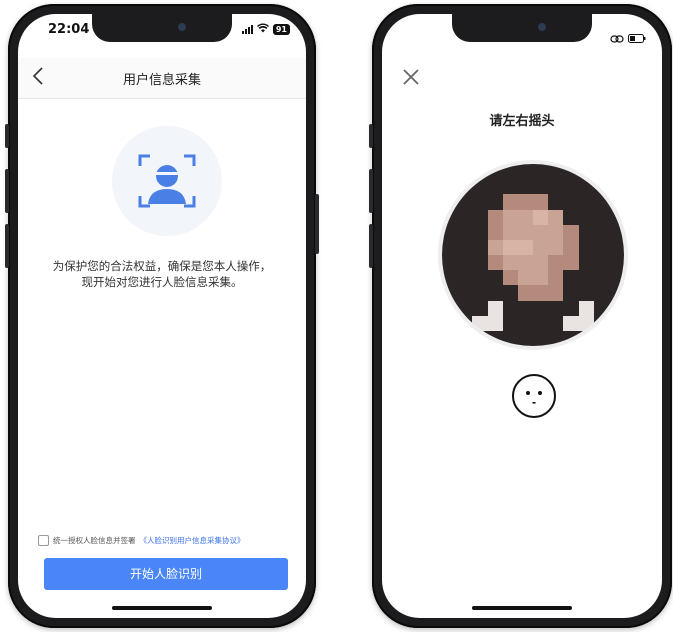 This screenshot has width=673, height=632. Describe the element at coordinates (192, 540) in the screenshot. I see `agreement-link: 《人脸识别用户信息采集协议》` at that location.